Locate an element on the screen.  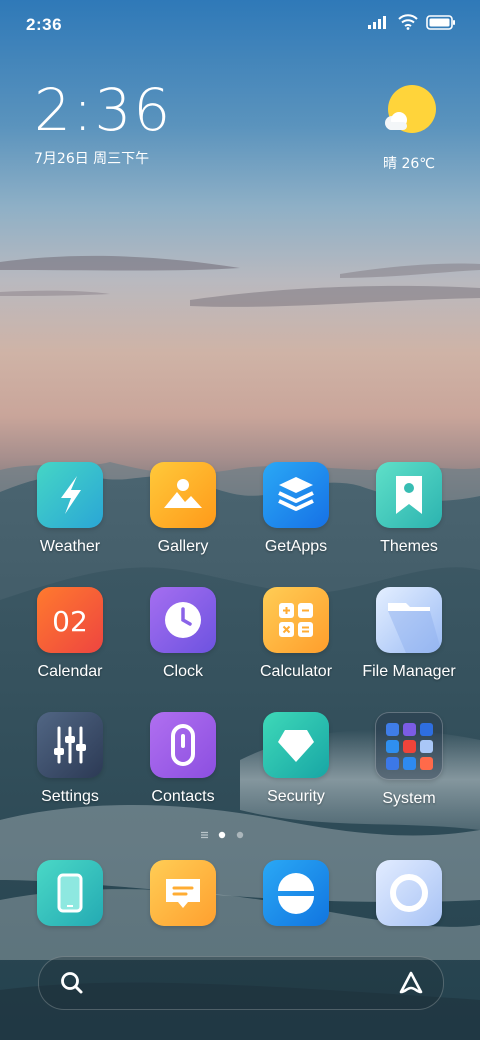
contacts-icon is located at coordinates (183, 745).